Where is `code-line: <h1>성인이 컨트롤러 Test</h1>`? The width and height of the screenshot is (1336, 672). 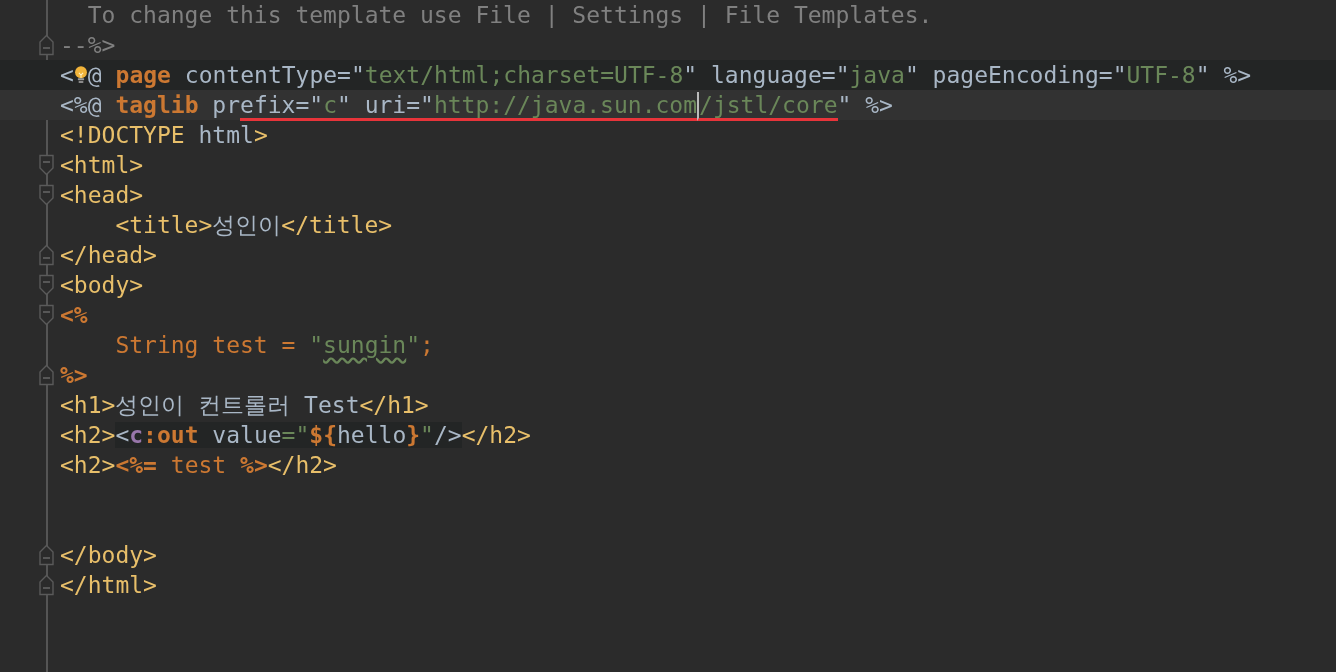 code-line: <h1>성인이 컨트롤러 Test</h1> is located at coordinates (244, 405).